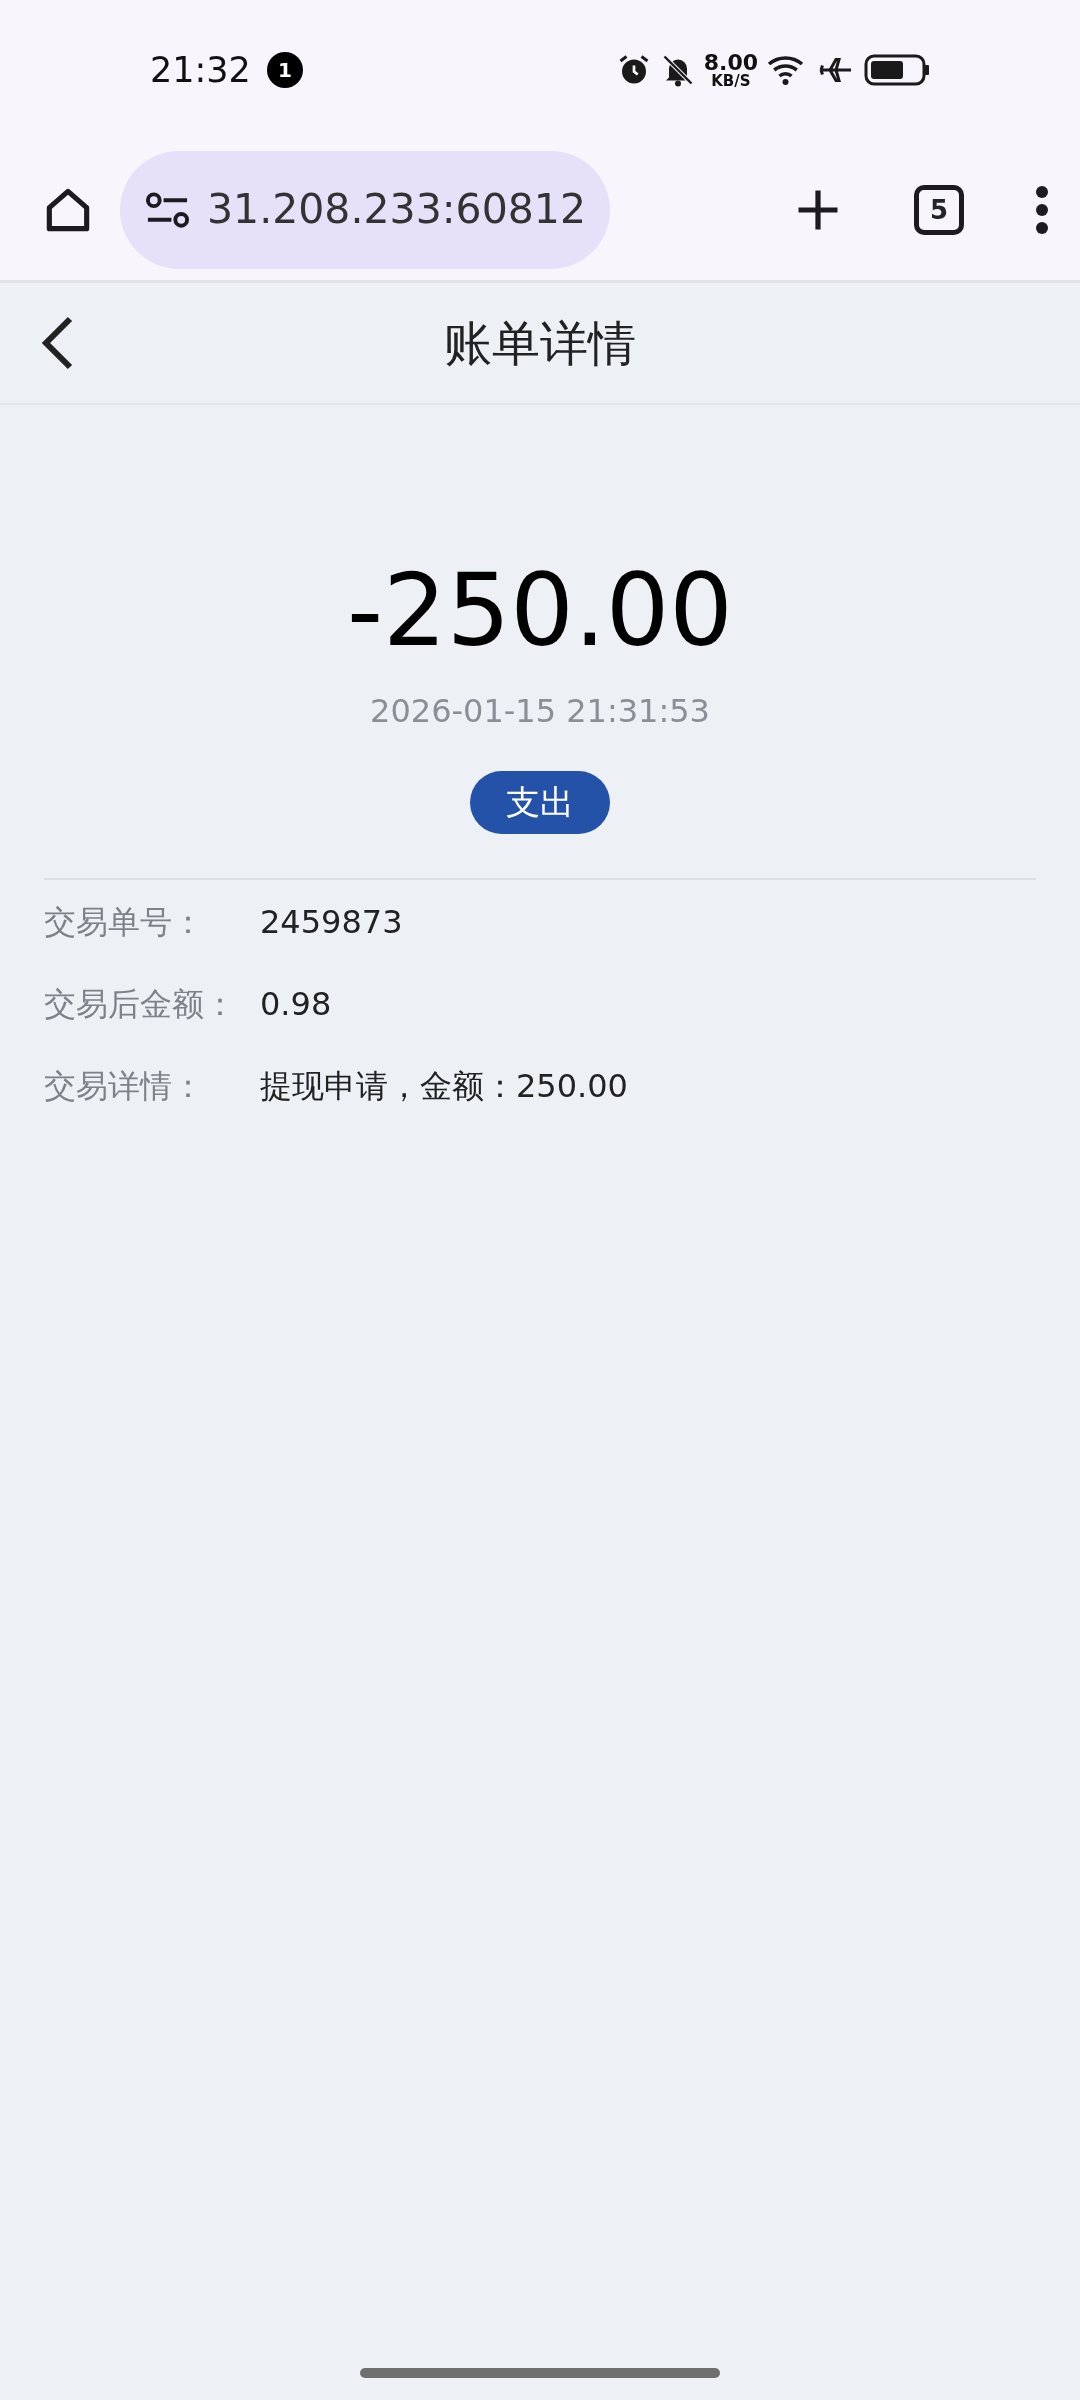  Describe the element at coordinates (939, 210) in the screenshot. I see `tab-count: 5` at that location.